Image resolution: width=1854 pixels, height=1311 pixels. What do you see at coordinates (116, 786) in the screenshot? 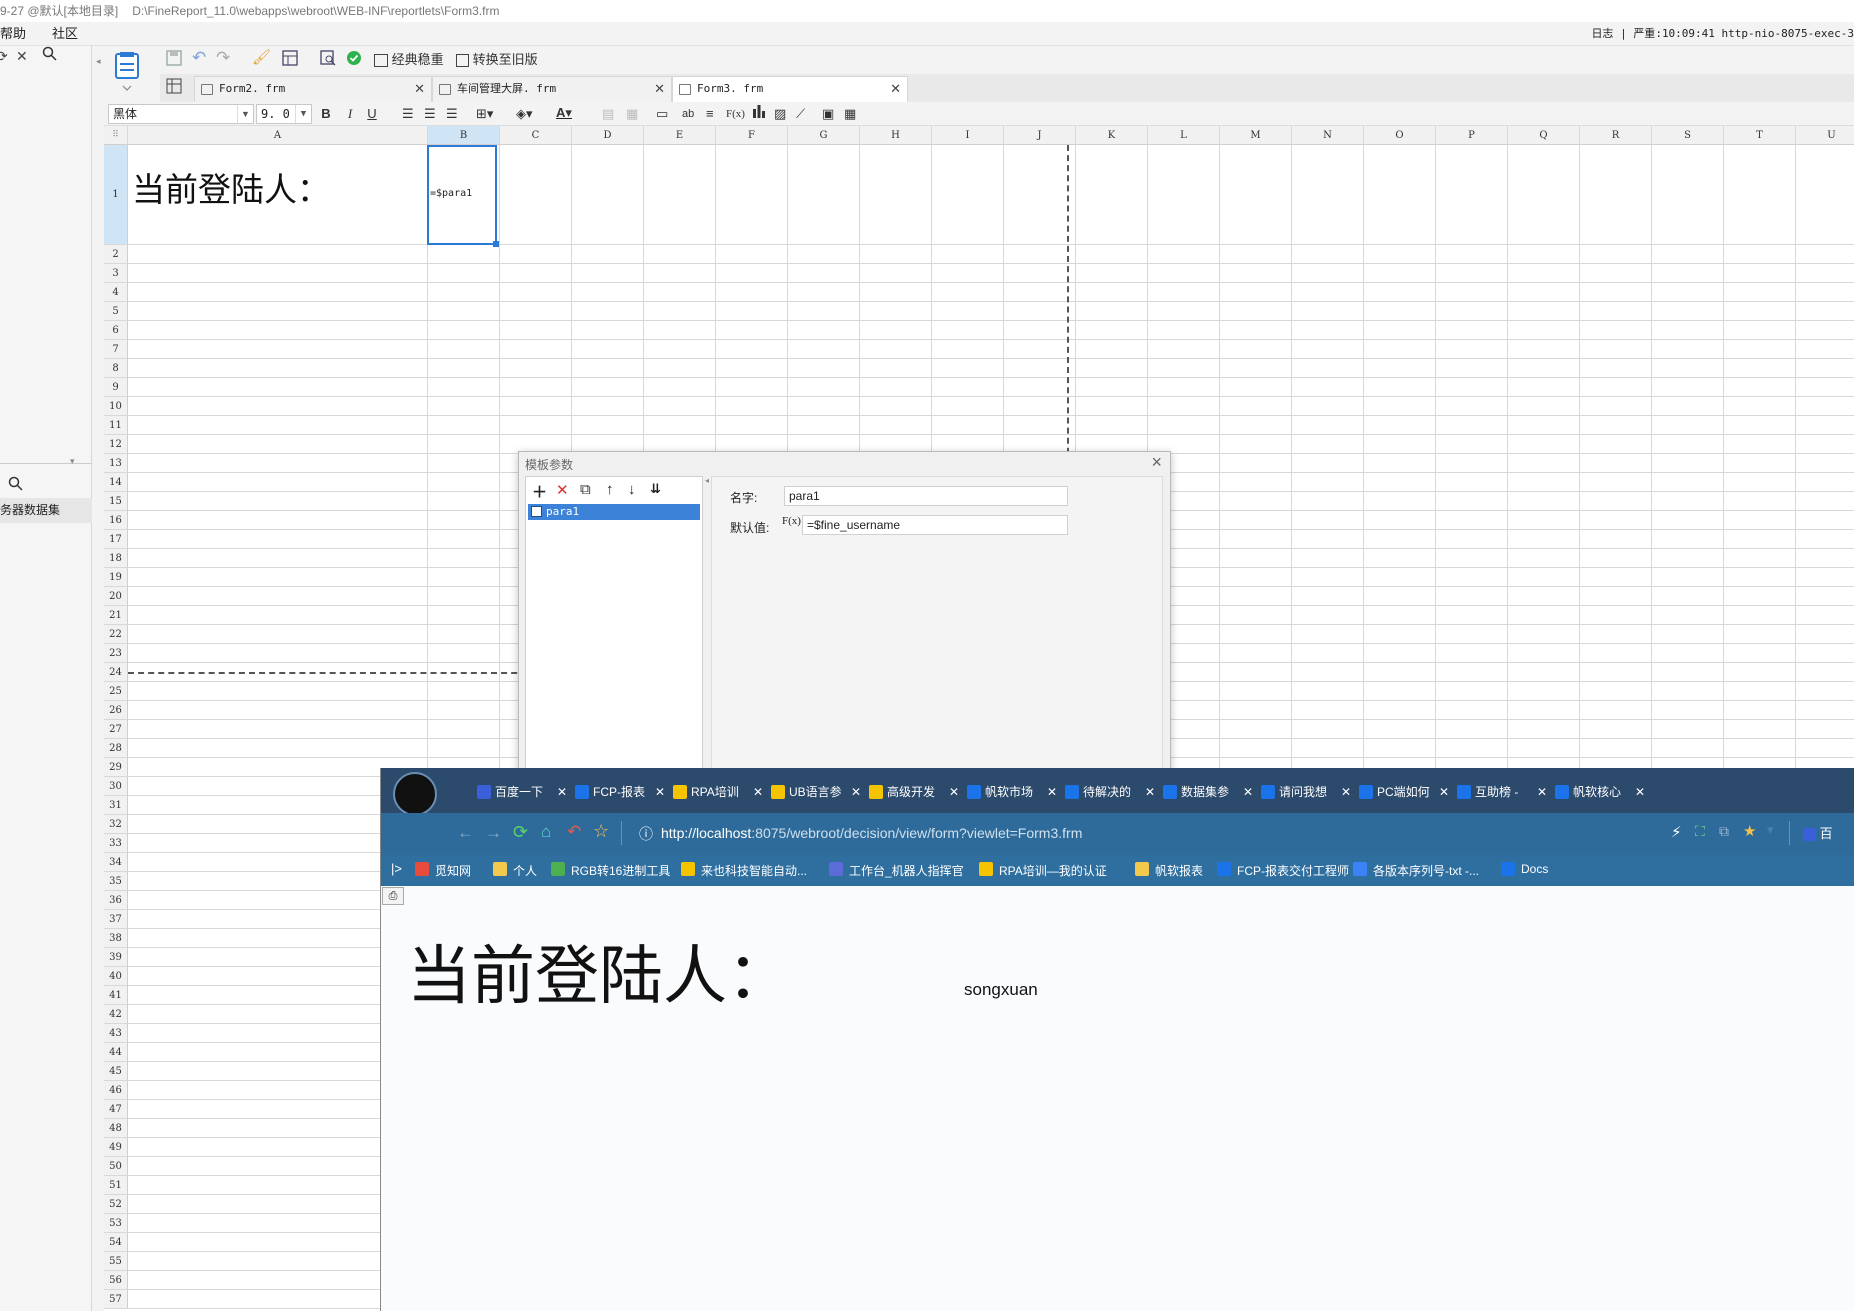
I see `row-header: 30` at bounding box center [116, 786].